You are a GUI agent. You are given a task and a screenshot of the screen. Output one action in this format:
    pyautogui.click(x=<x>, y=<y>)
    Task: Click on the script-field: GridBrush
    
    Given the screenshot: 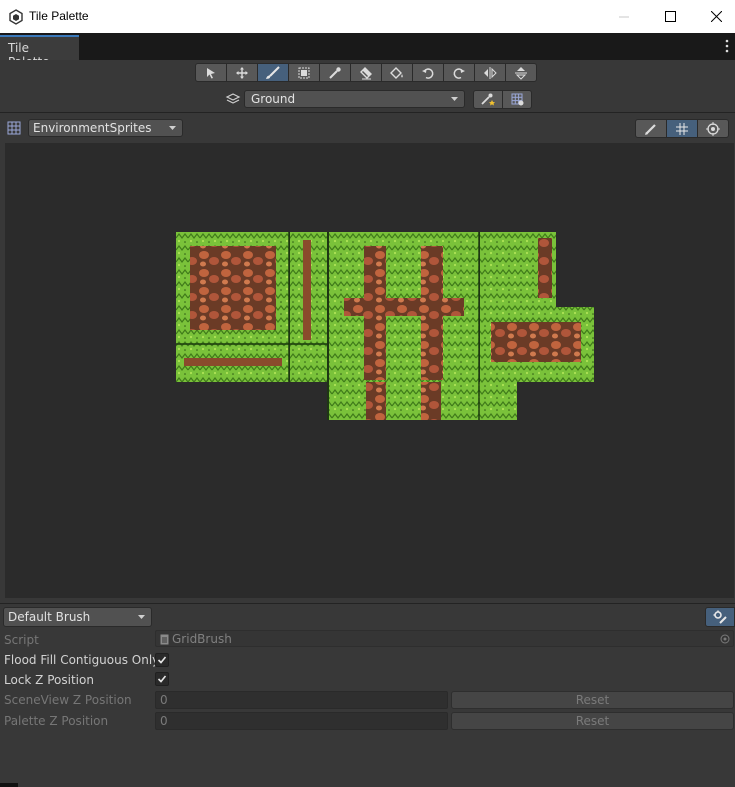 What is the action you would take?
    pyautogui.click(x=444, y=638)
    